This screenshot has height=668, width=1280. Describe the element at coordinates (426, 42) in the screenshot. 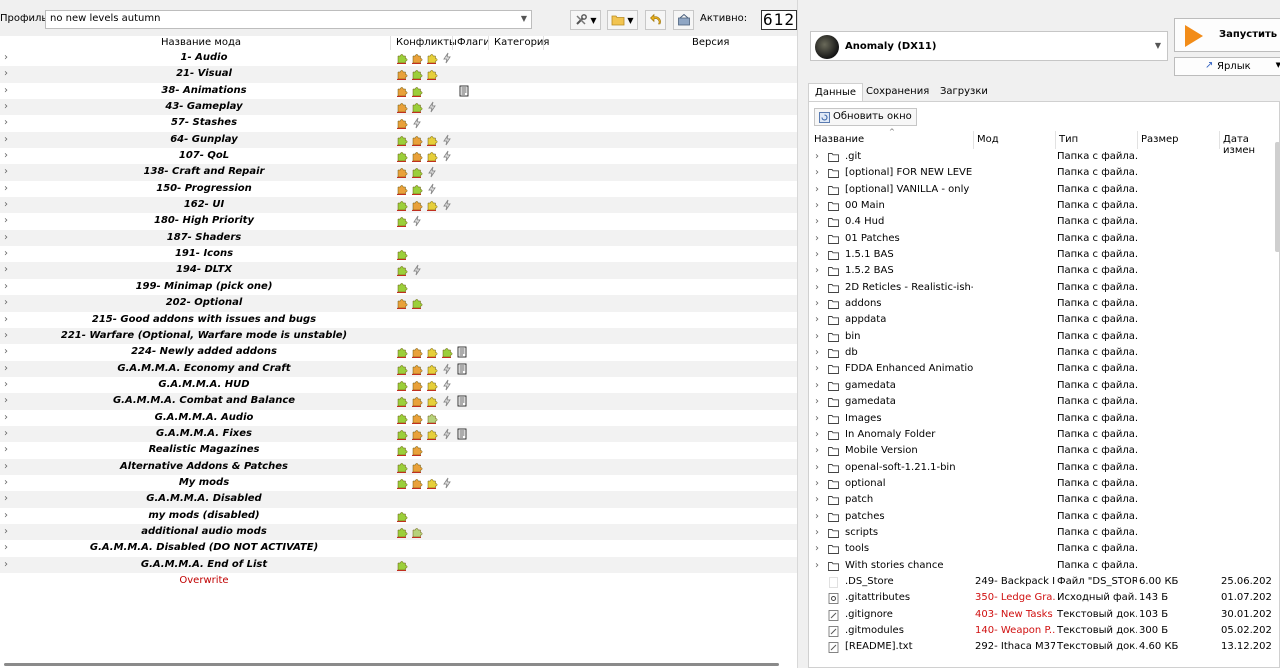

I see `column-header-conflicts: Конфликты` at that location.